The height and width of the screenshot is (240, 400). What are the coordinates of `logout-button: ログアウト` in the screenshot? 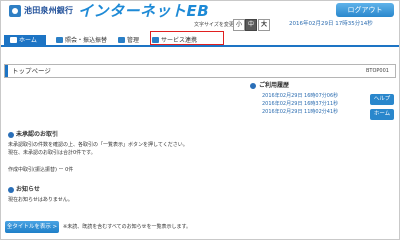 It's located at (365, 10).